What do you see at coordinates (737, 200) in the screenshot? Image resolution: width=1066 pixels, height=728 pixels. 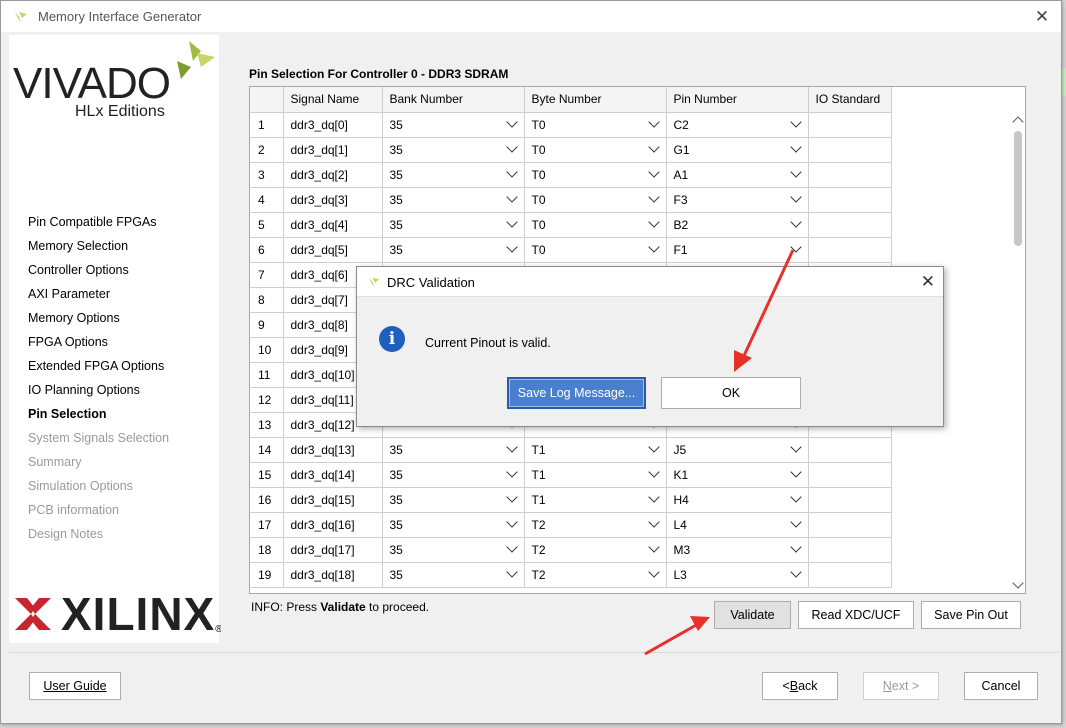 I see `pin-select: F3` at bounding box center [737, 200].